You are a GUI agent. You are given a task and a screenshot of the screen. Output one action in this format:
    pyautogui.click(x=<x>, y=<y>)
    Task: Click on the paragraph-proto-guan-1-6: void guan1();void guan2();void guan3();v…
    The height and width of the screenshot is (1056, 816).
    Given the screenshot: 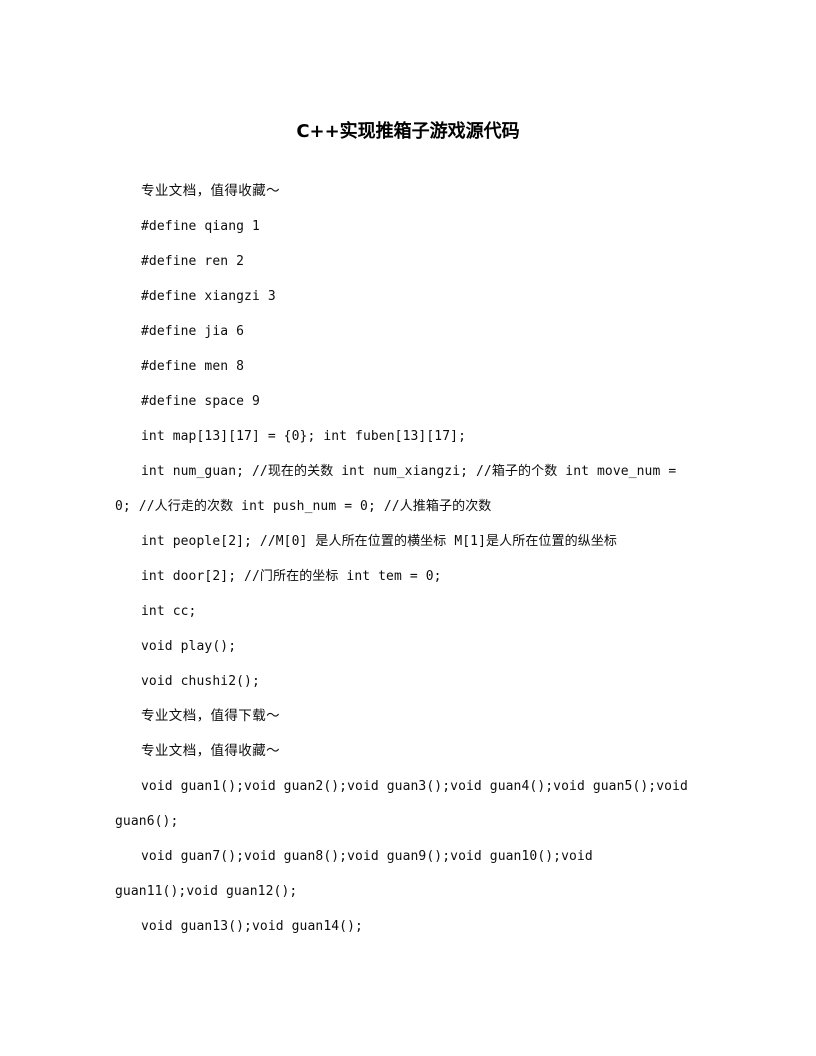 What is the action you would take?
    pyautogui.click(x=401, y=804)
    